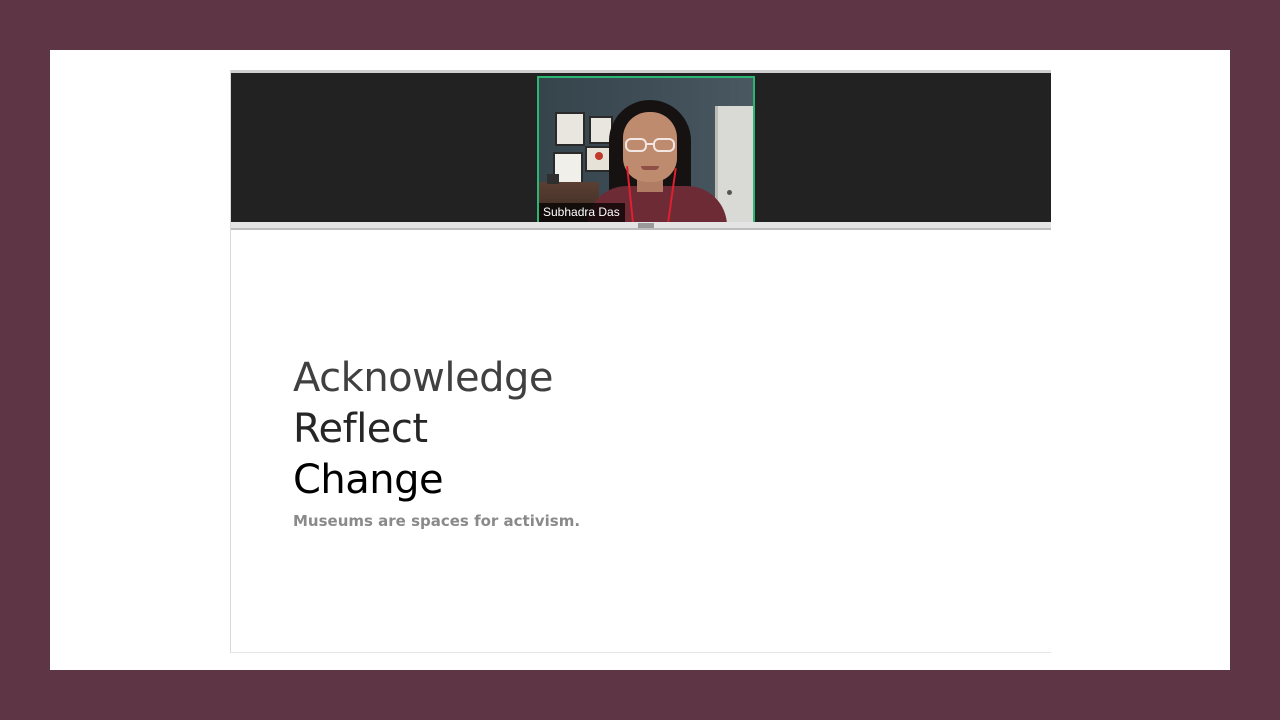  What do you see at coordinates (636, 145) in the screenshot?
I see `glasses-lens-left` at bounding box center [636, 145].